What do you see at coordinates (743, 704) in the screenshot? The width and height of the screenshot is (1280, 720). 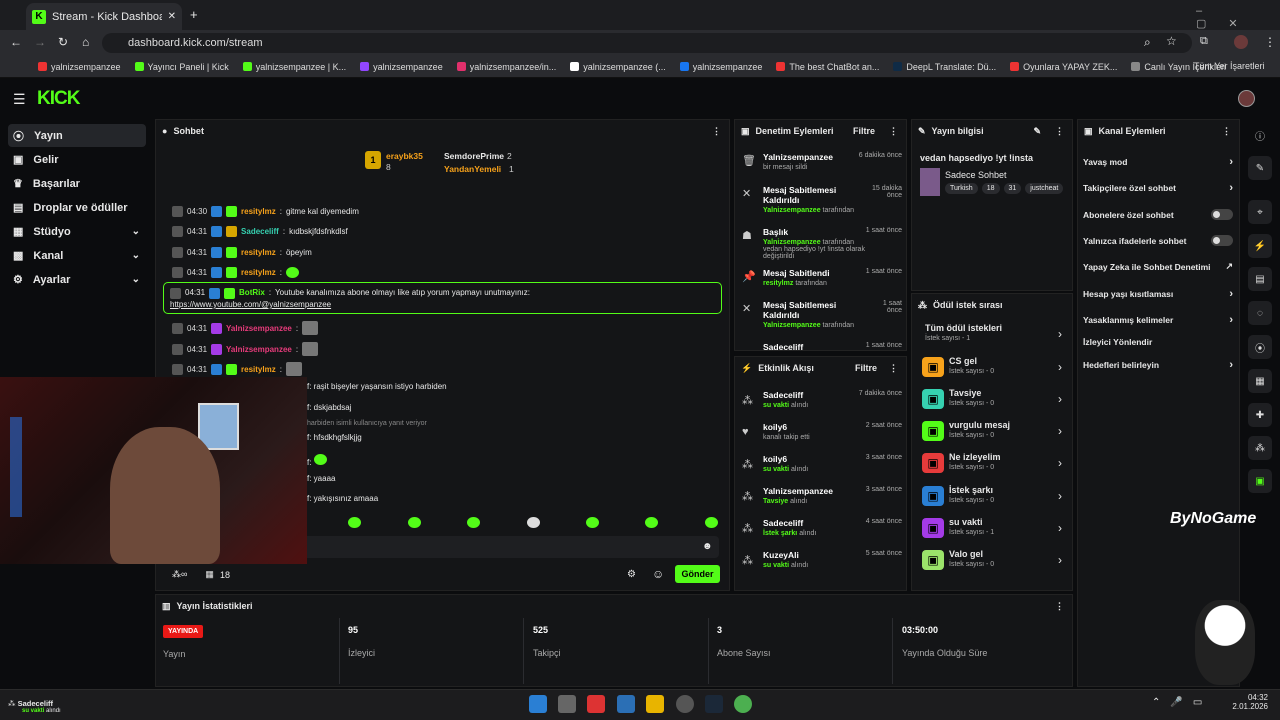 I see `chrome-icon` at bounding box center [743, 704].